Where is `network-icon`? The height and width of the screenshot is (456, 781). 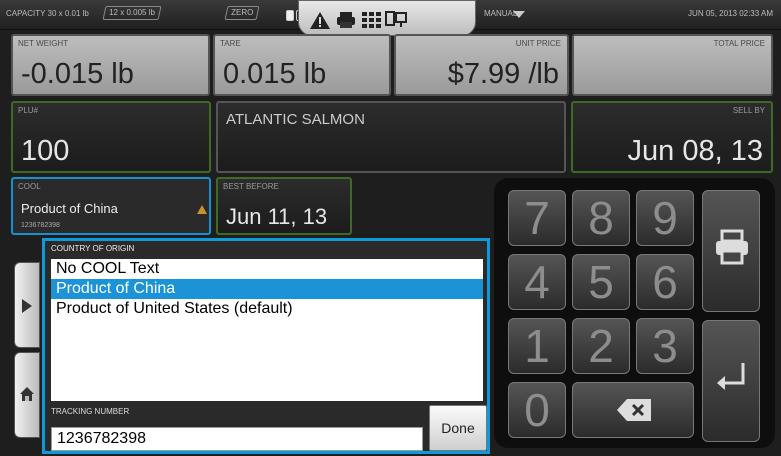 network-icon is located at coordinates (396, 19).